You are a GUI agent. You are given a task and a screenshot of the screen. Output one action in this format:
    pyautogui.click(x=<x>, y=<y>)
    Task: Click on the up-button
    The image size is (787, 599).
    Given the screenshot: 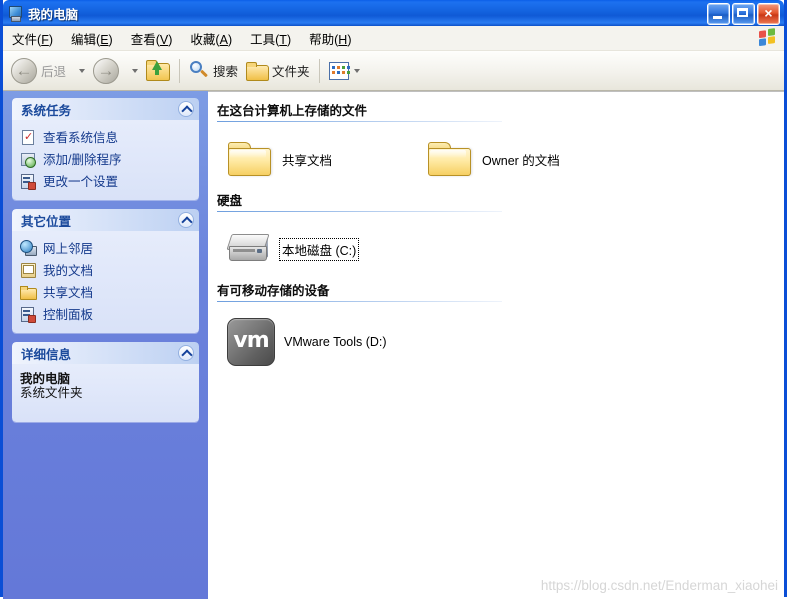 What is the action you would take?
    pyautogui.click(x=158, y=71)
    